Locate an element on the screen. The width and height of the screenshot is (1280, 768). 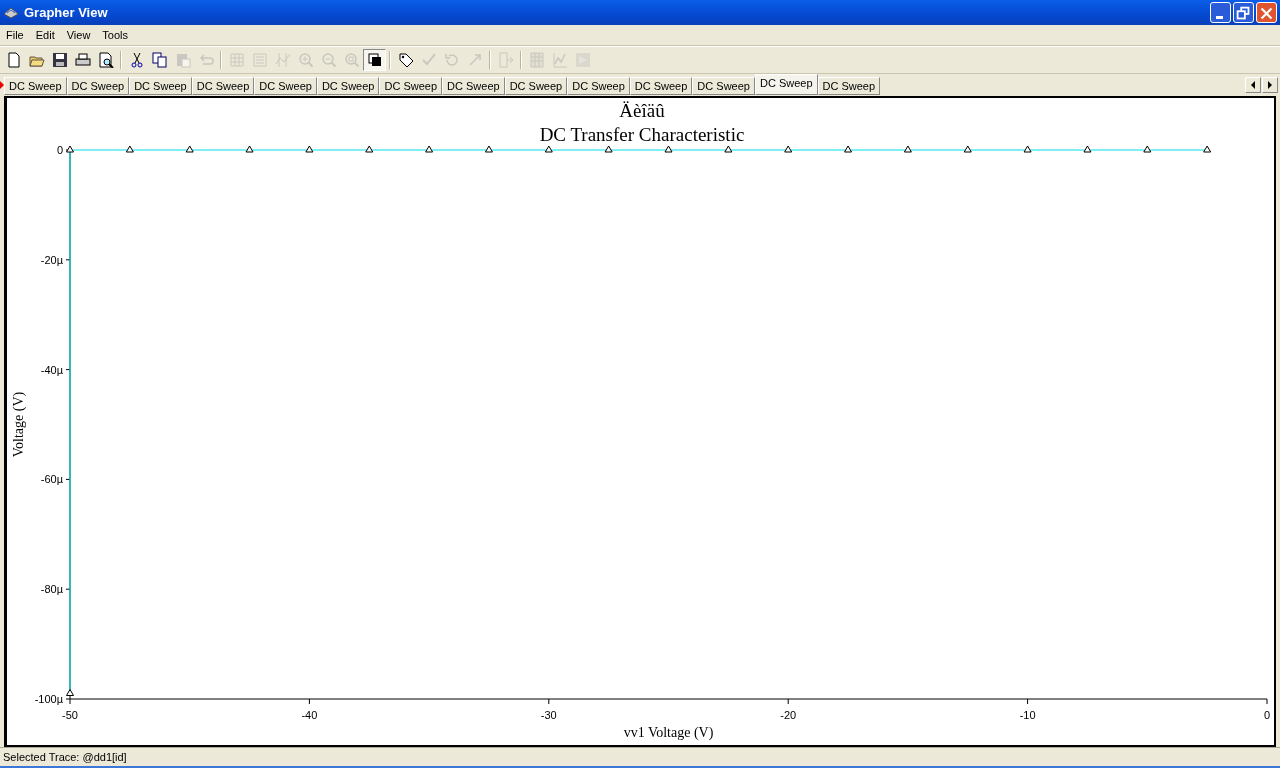
x-tick-label: 0 is located at coordinates (1267, 714).